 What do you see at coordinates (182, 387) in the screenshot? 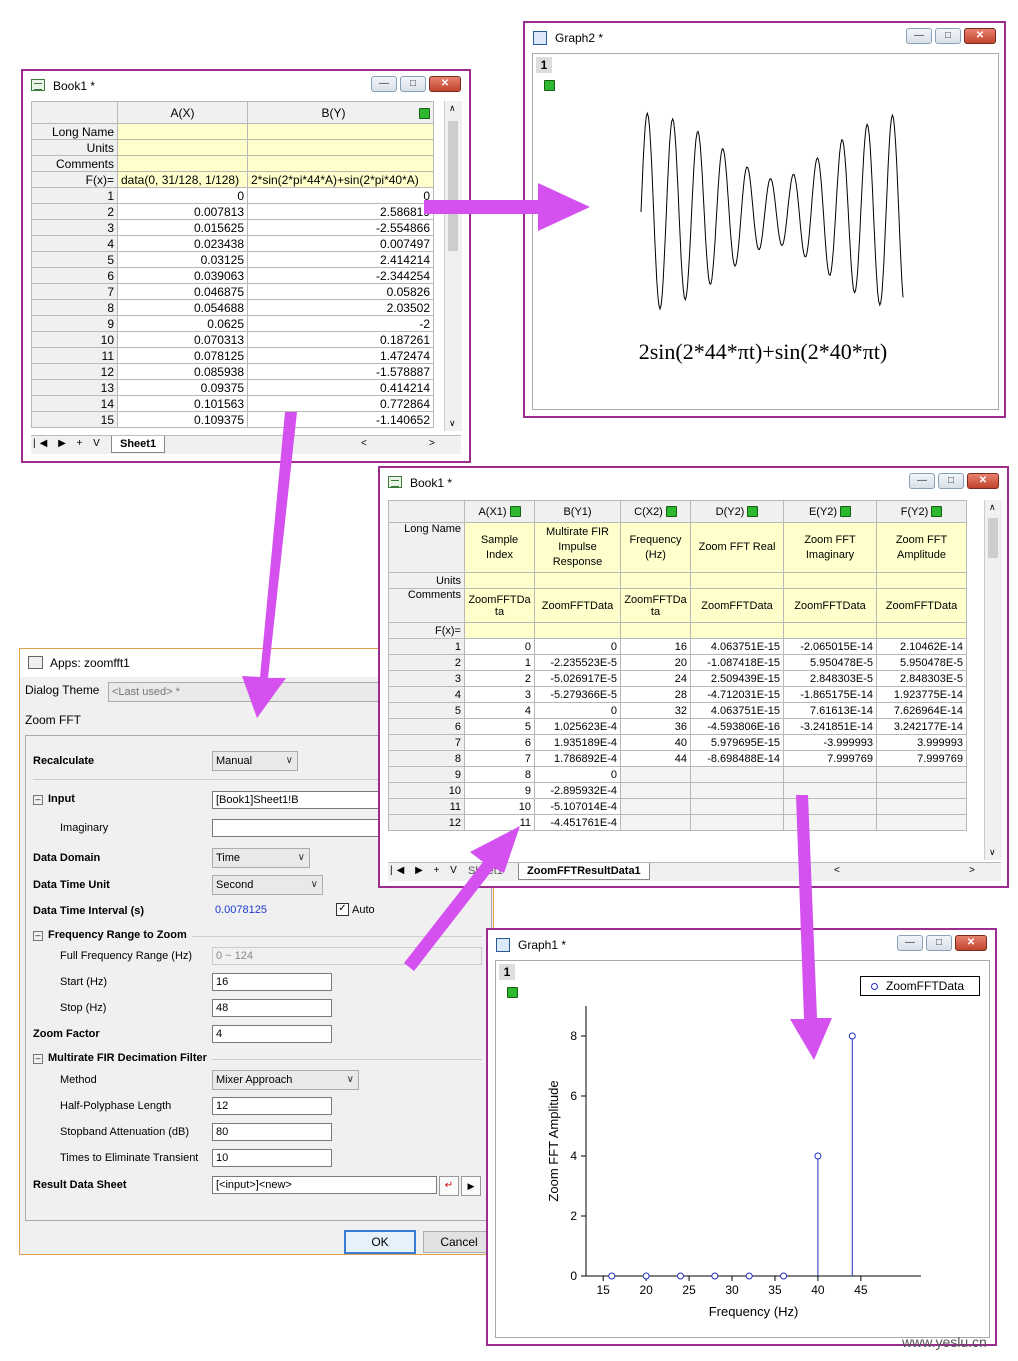
I see `table-cell: 0.09375` at bounding box center [182, 387].